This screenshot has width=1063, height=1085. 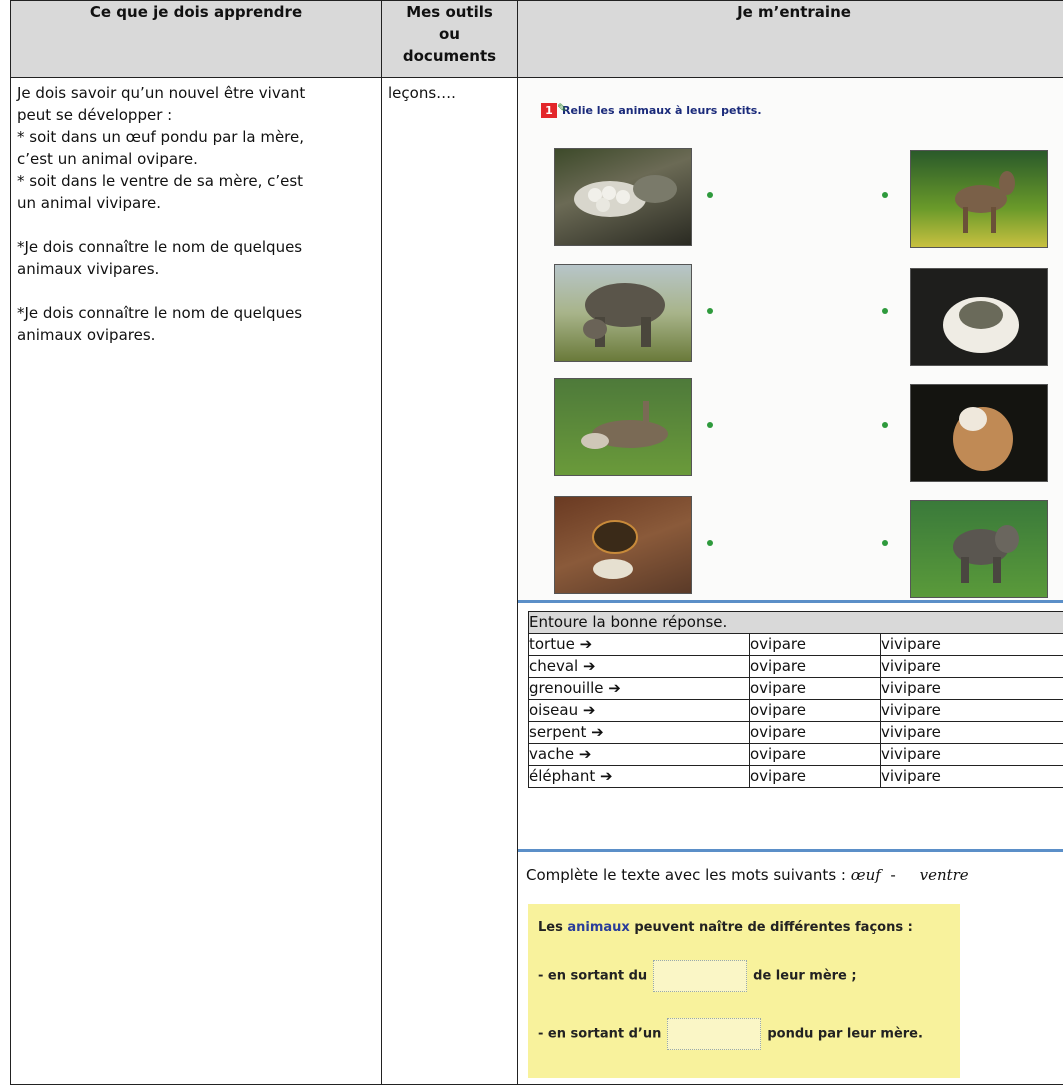 I want to click on box-line-2: - en sortant du de leur mère ;, so click(x=697, y=976).